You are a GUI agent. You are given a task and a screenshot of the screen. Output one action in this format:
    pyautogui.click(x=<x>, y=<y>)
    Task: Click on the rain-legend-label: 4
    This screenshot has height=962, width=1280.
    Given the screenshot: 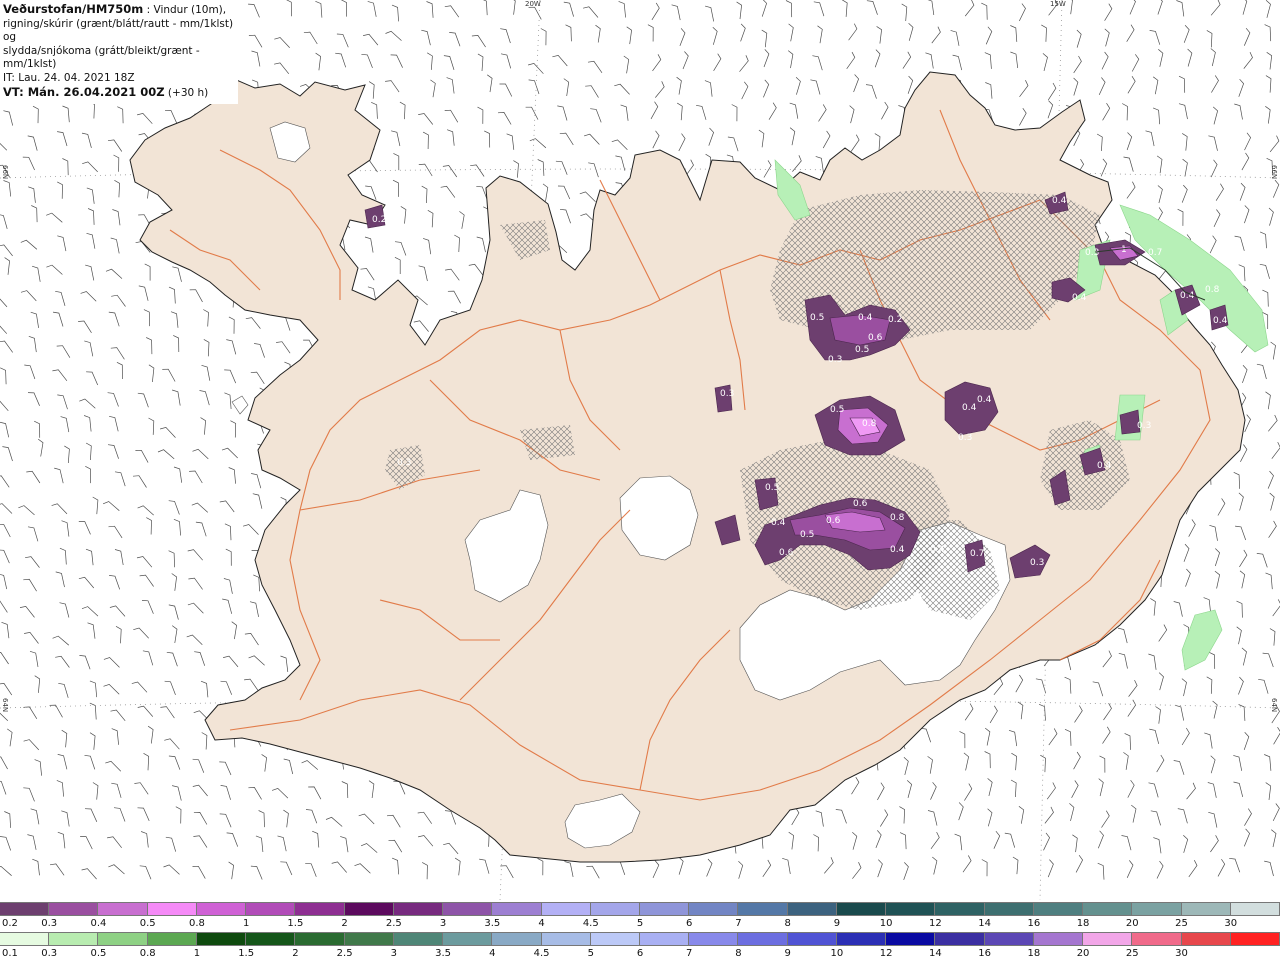 What is the action you would take?
    pyautogui.click(x=492, y=953)
    